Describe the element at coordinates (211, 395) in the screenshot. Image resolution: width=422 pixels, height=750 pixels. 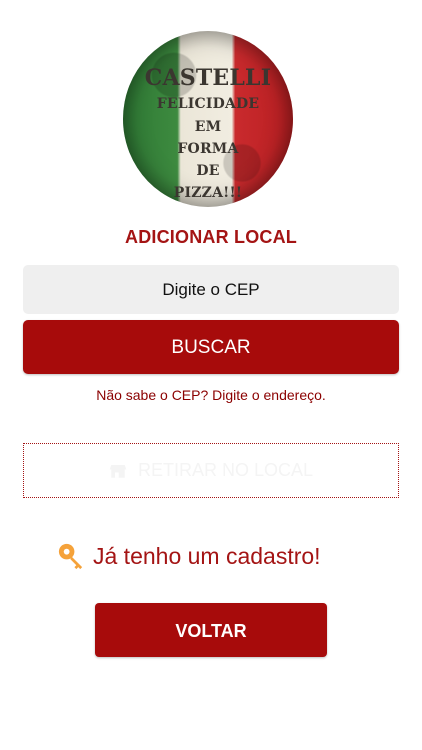
I see `address-entry-link: Não sabe o CEP? Digite o endereço.` at that location.